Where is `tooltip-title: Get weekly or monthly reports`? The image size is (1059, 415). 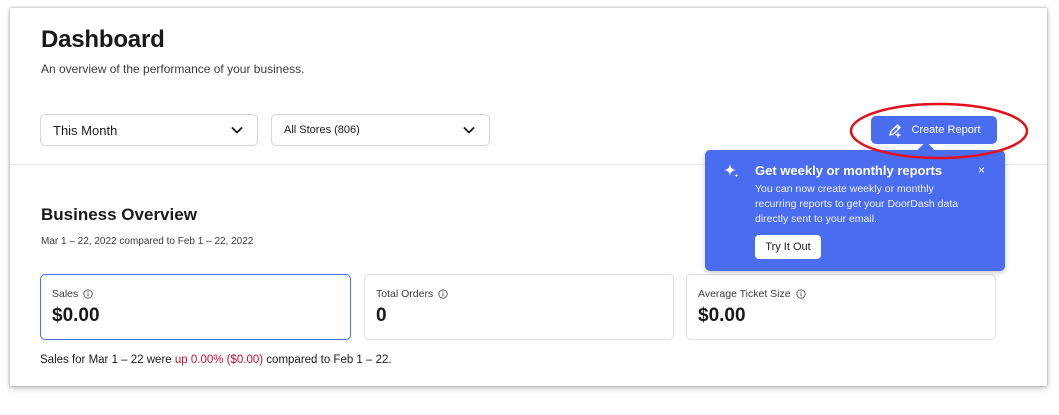 tooltip-title: Get weekly or monthly reports is located at coordinates (849, 170).